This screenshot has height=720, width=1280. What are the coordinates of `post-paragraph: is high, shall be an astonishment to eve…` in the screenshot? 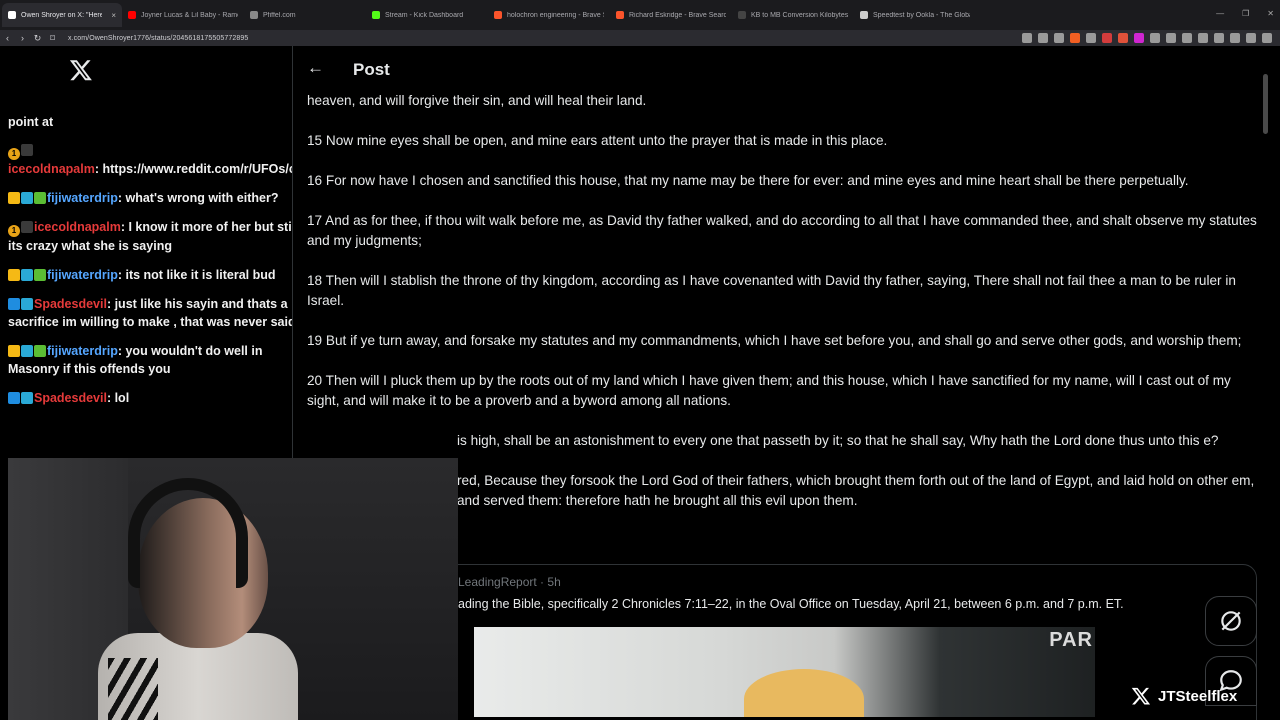 It's located at (838, 440).